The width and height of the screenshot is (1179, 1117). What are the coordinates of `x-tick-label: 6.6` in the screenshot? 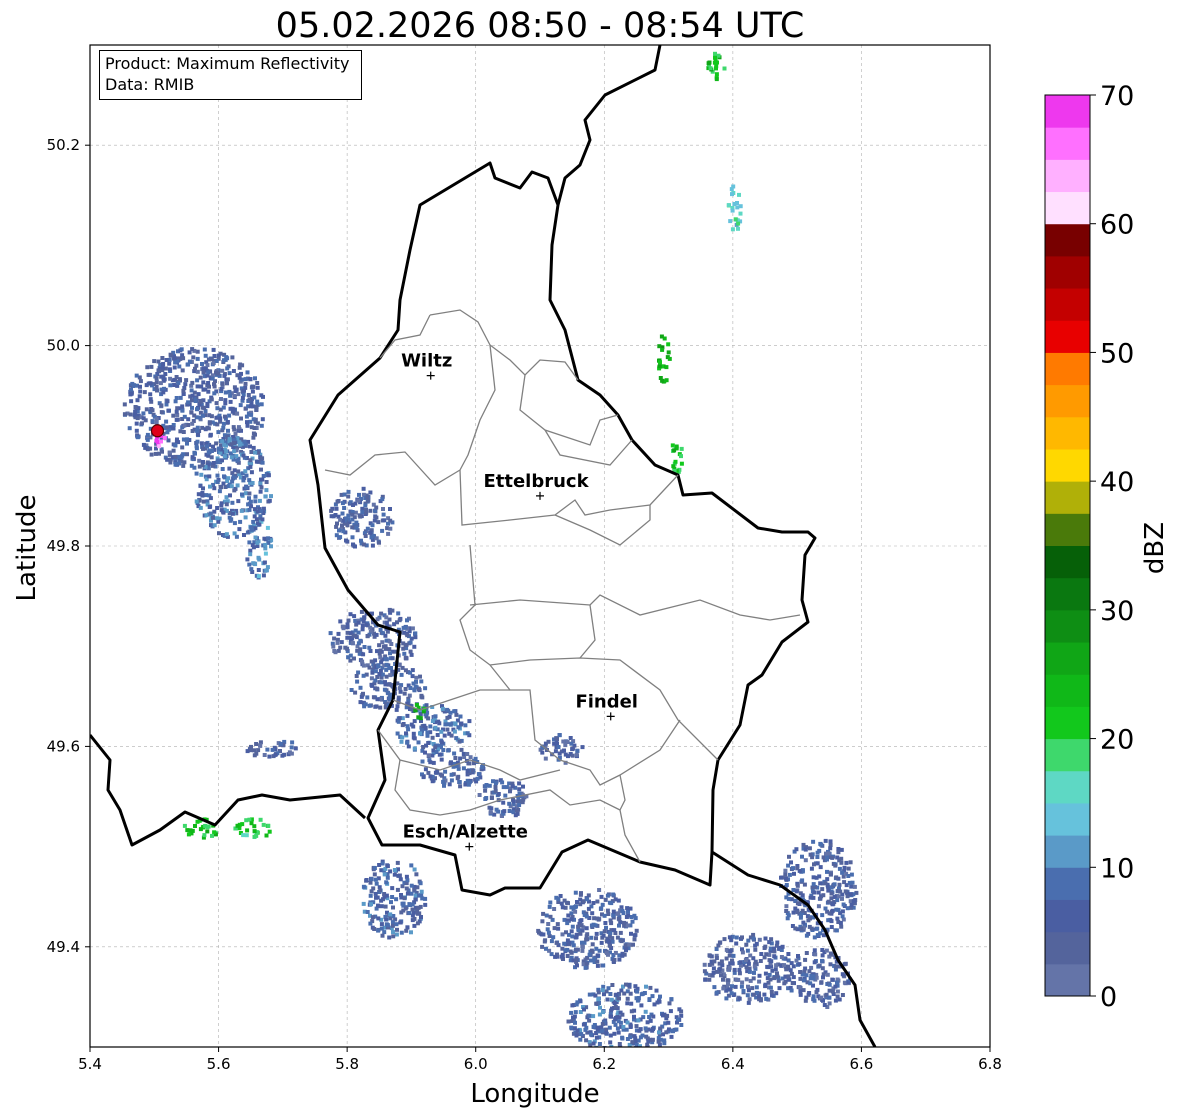 It's located at (861, 1064).